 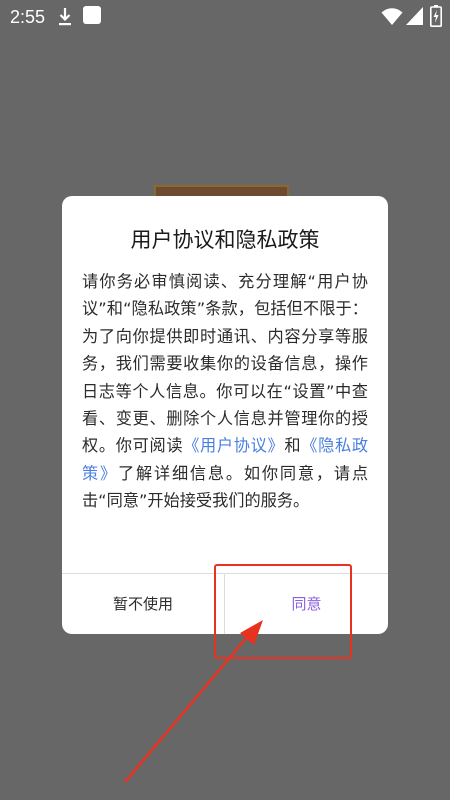 I want to click on download-icon, so click(x=65, y=17).